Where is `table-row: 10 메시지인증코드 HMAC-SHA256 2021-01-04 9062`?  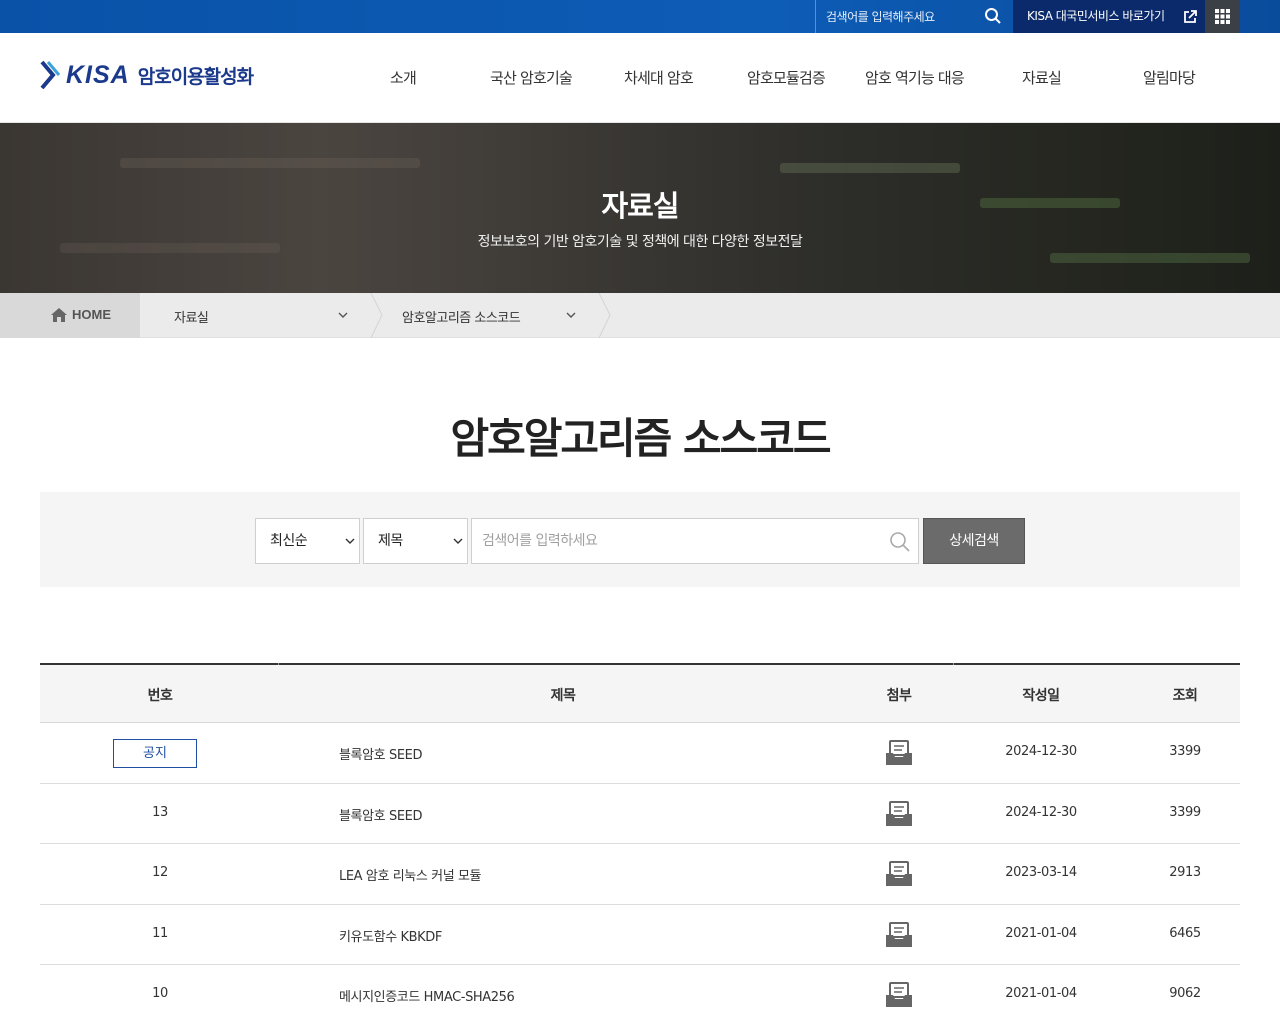
table-row: 10 메시지인증코드 HMAC-SHA256 2021-01-04 9062 is located at coordinates (640, 994).